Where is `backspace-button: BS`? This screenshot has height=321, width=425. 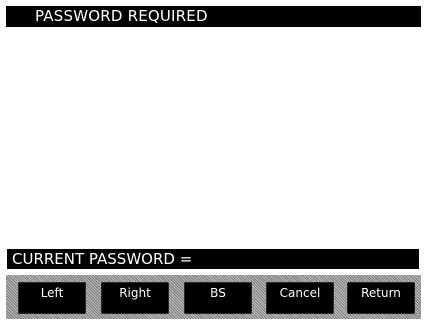
backspace-button: BS is located at coordinates (218, 298).